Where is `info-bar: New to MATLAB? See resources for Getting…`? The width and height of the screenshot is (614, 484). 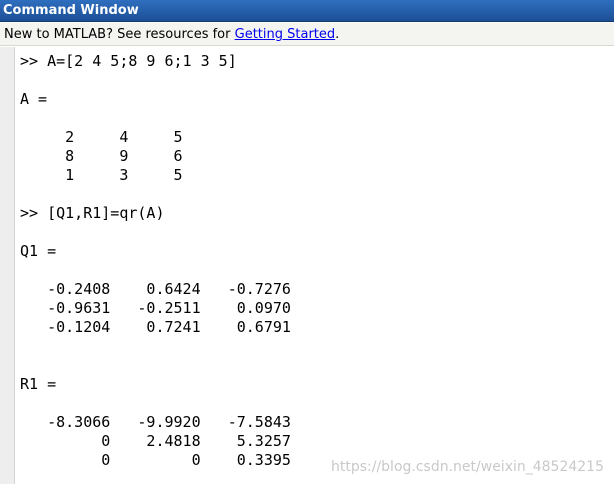 info-bar: New to MATLAB? See resources for Getting… is located at coordinates (307, 34).